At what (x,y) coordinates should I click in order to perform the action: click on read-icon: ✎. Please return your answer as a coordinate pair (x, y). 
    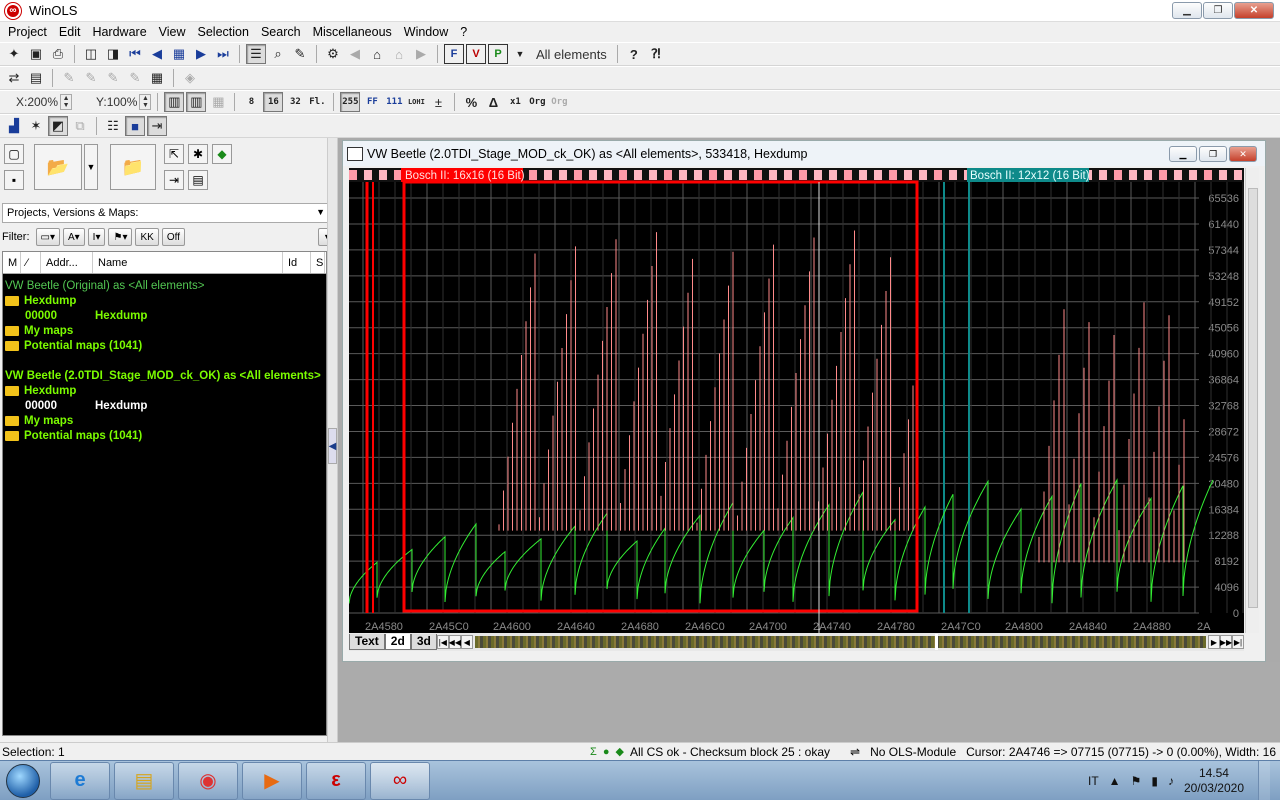
    Looking at the image, I should click on (69, 78).